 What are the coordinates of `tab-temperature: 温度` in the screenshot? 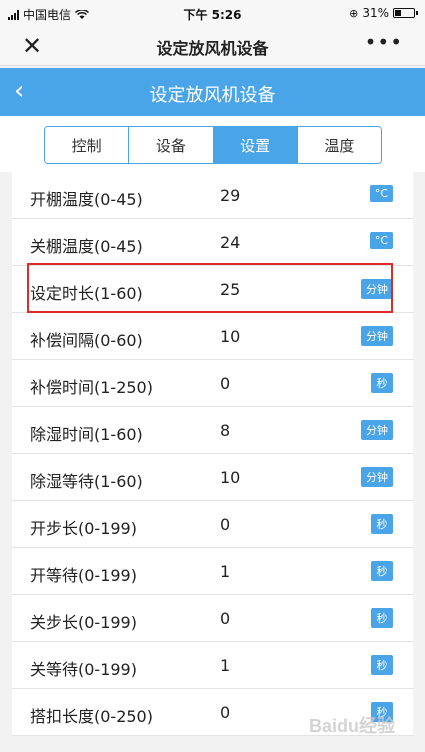 It's located at (339, 145).